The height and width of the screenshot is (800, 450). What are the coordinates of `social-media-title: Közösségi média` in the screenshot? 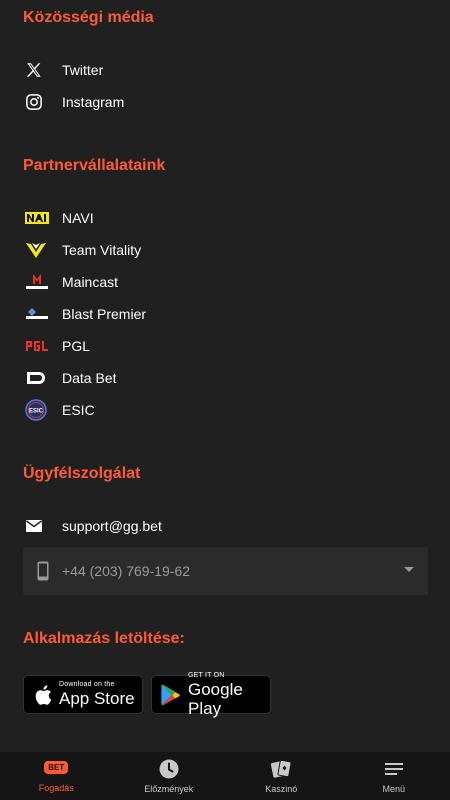 It's located at (88, 17).